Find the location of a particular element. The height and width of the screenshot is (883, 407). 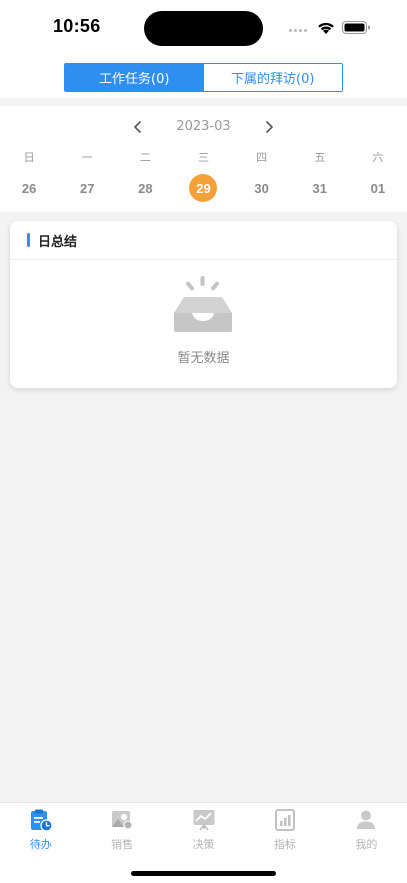

tab-sales: 销售 is located at coordinates (121, 828).